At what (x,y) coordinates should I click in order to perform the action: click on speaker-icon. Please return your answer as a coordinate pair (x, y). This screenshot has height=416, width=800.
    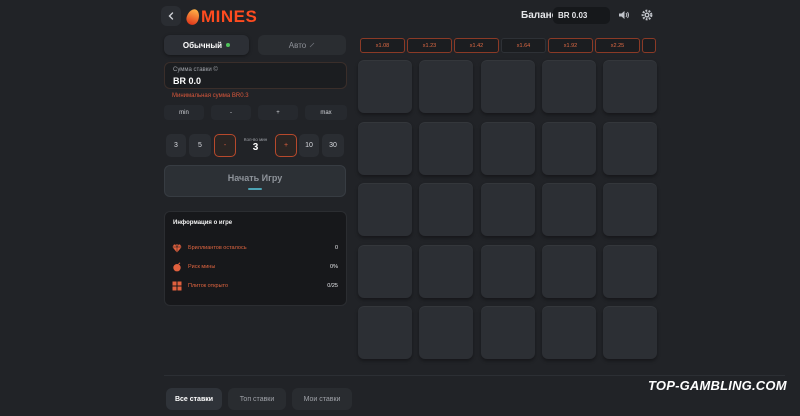
    Looking at the image, I should click on (624, 15).